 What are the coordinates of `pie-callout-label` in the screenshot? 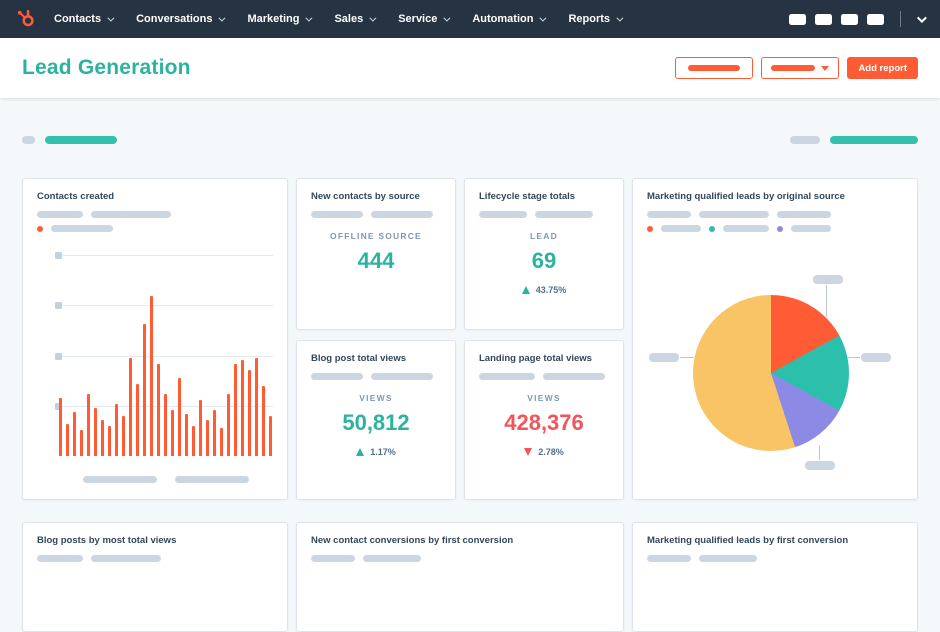 It's located at (664, 357).